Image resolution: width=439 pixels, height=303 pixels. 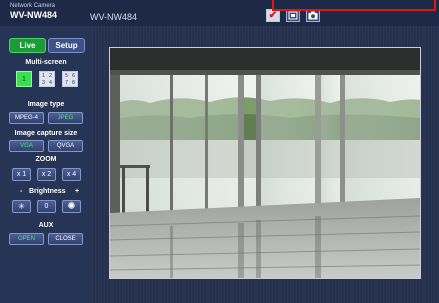 What do you see at coordinates (70, 79) in the screenshot?
I see `quad-screen-5-8-button: 5 6 7 8` at bounding box center [70, 79].